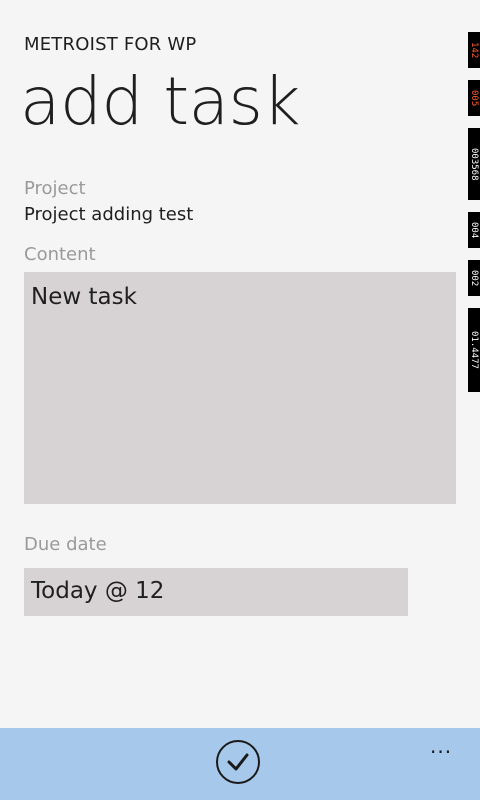 This screenshot has height=800, width=480. Describe the element at coordinates (110, 44) in the screenshot. I see `app-title: METROIST FOR WP` at that location.